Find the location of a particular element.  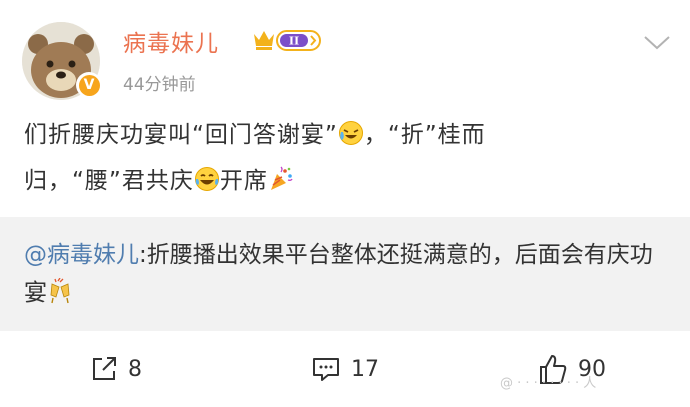

post-text-segment: 开席 is located at coordinates (243, 181).